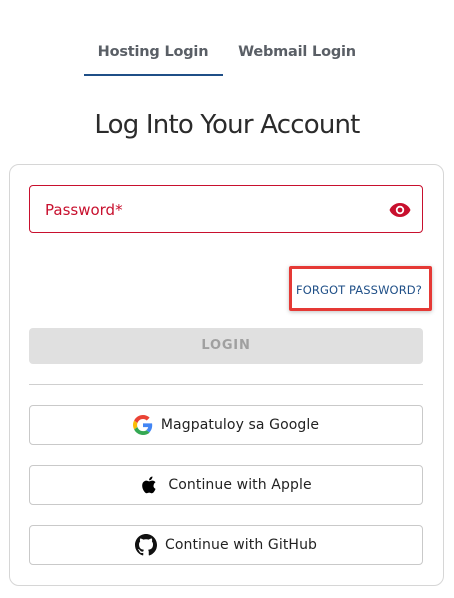 Image resolution: width=454 pixels, height=598 pixels. What do you see at coordinates (226, 384) in the screenshot?
I see `divider` at bounding box center [226, 384].